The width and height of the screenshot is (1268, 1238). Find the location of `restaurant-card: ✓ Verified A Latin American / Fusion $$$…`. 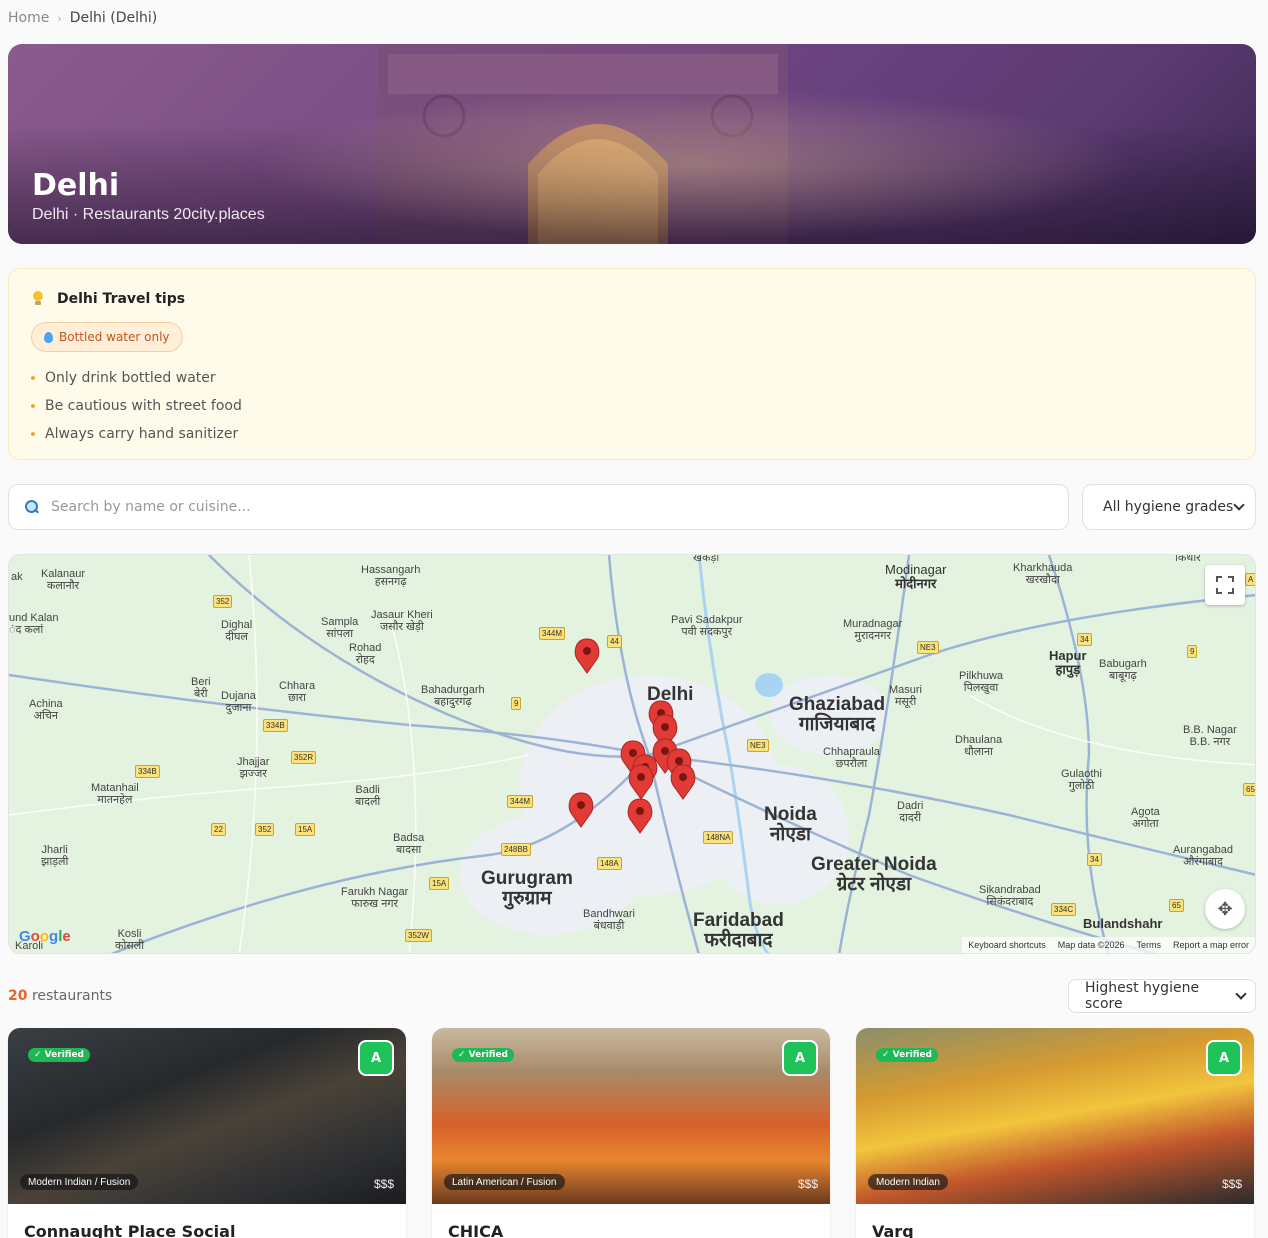

restaurant-card: ✓ Verified A Latin American / Fusion $$$… is located at coordinates (631, 1133).